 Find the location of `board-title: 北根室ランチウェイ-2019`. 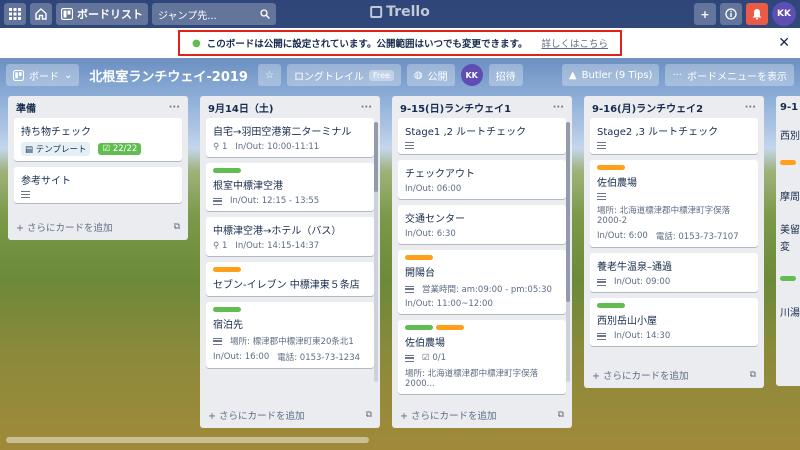

board-title: 北根室ランチウェイ-2019 is located at coordinates (168, 75).